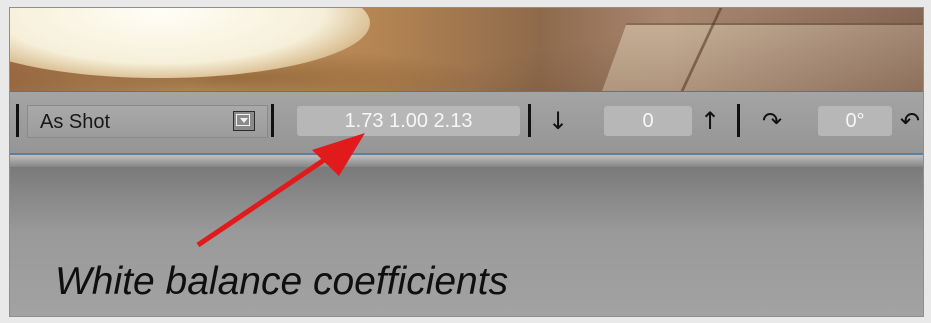 This screenshot has height=323, width=931. Describe the element at coordinates (338, 154) in the screenshot. I see `annotation-arrow-head` at that location.